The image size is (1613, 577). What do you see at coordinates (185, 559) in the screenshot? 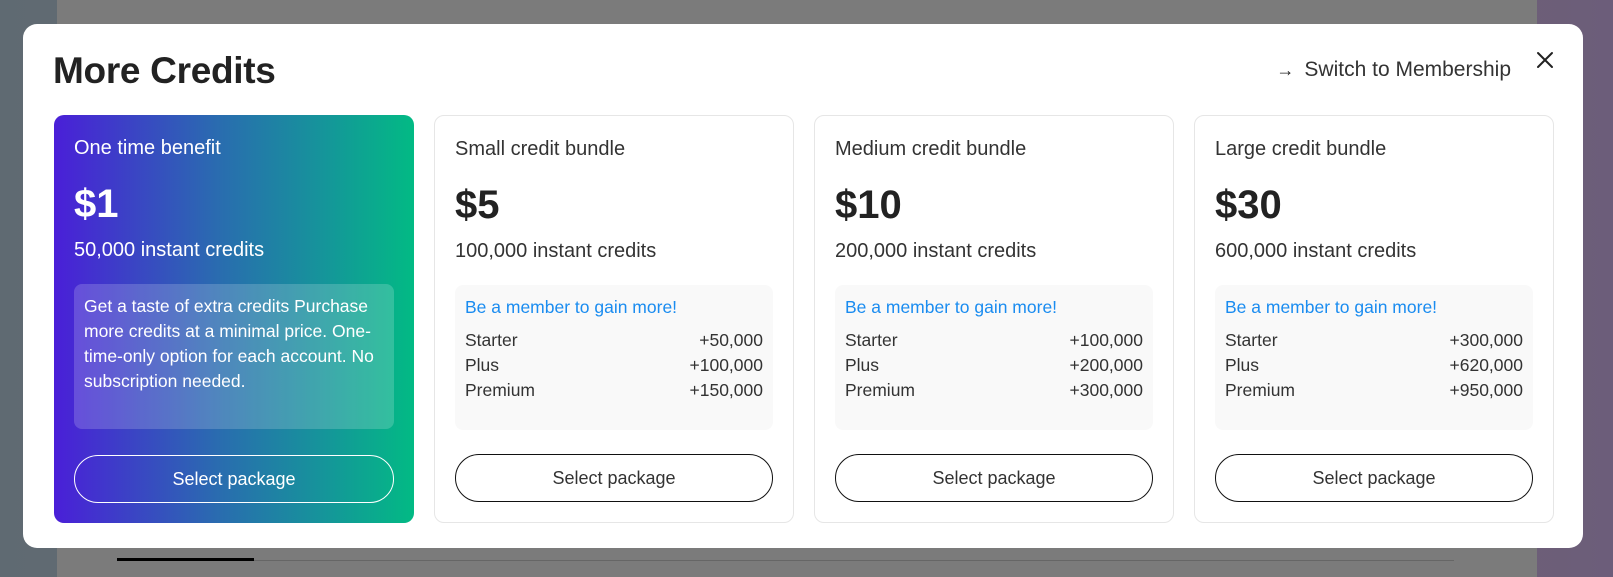
I see `background-tab-underline` at bounding box center [185, 559].